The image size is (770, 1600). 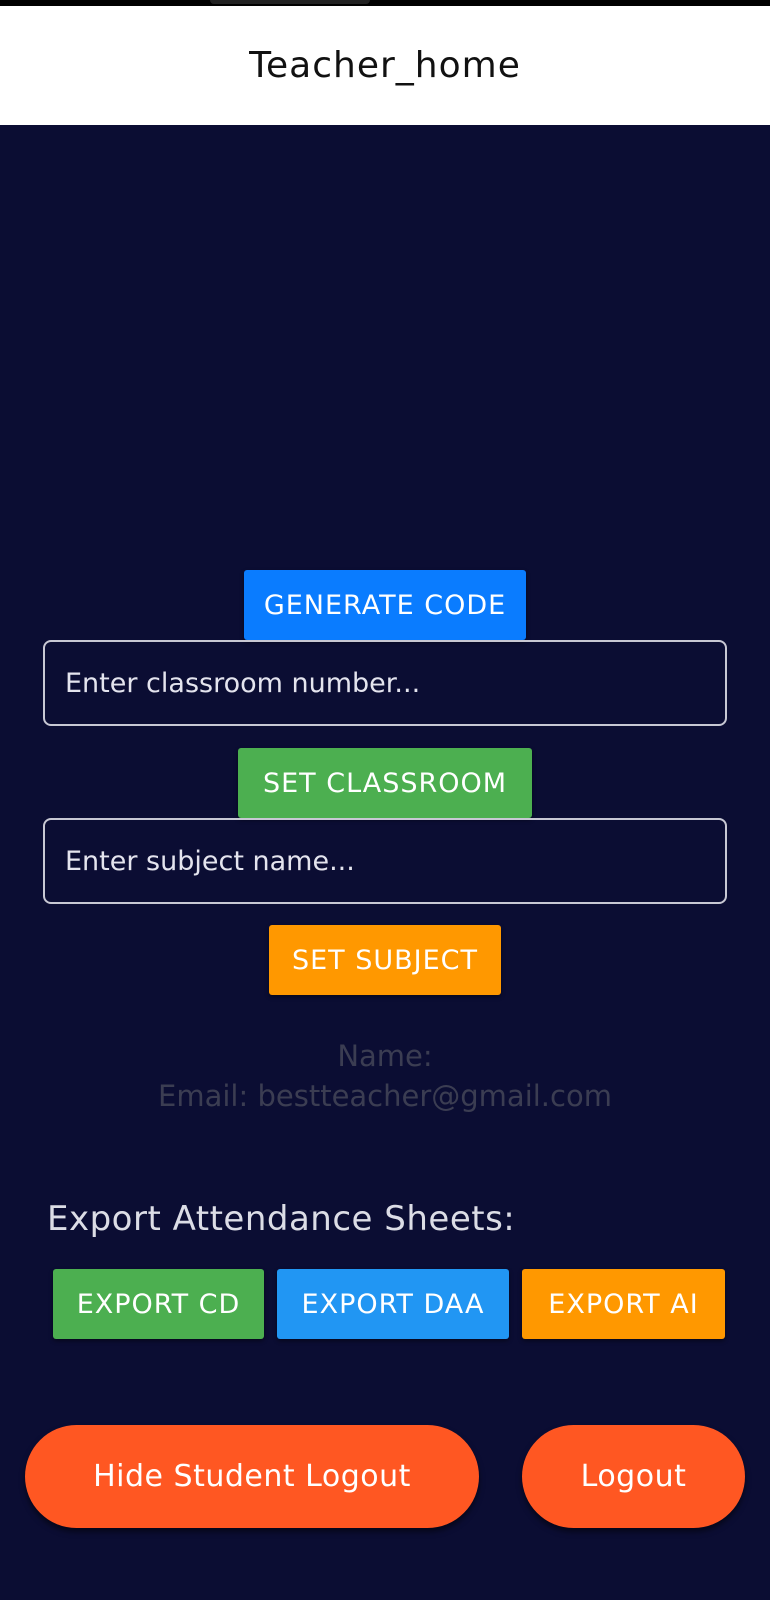 I want to click on camera-notch, so click(x=290, y=2).